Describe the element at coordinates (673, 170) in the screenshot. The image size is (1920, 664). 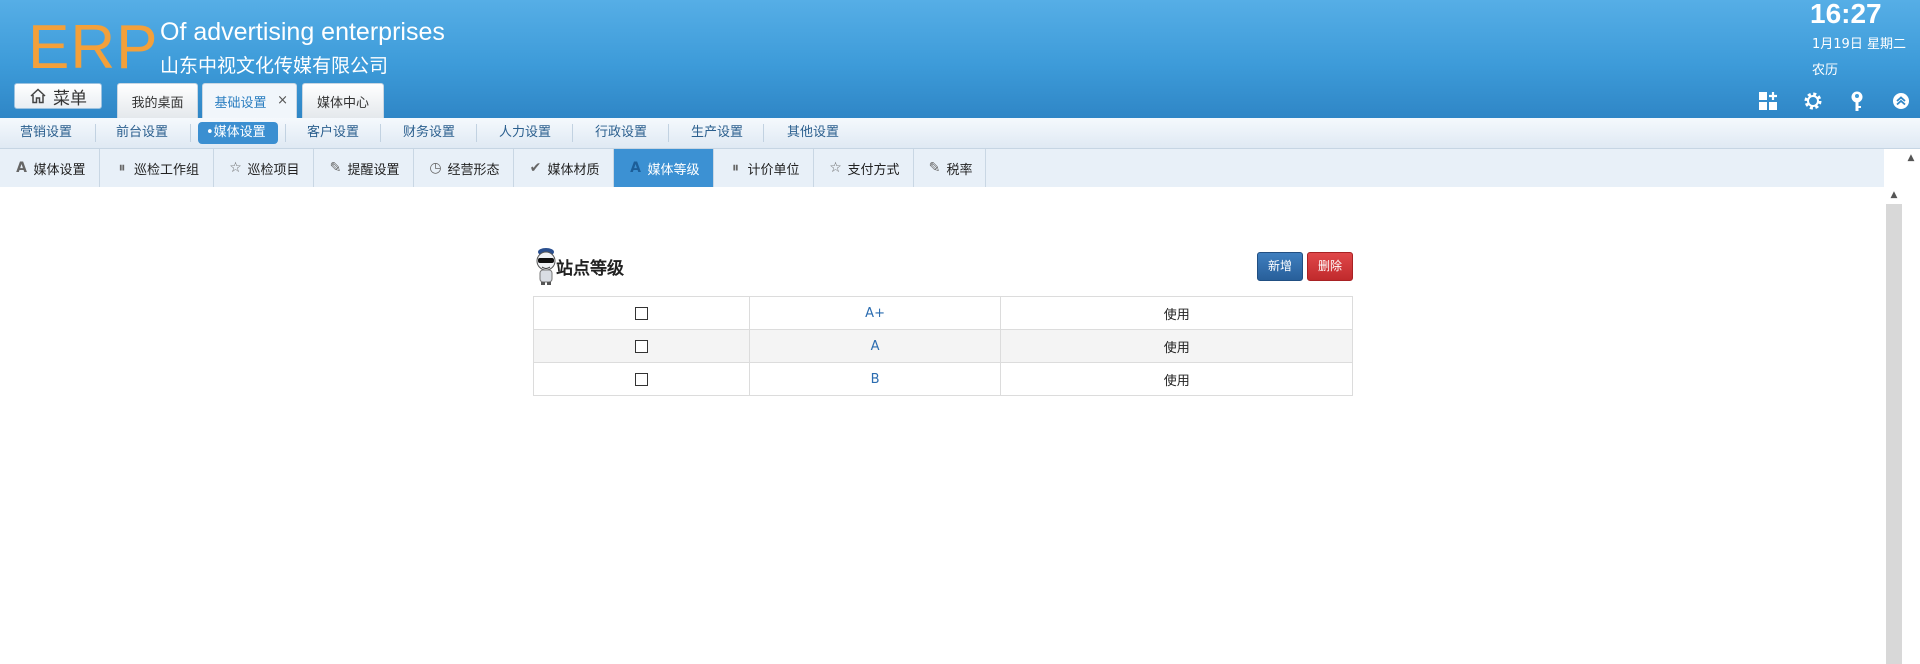
I see `subtab-label: 媒体等级` at that location.